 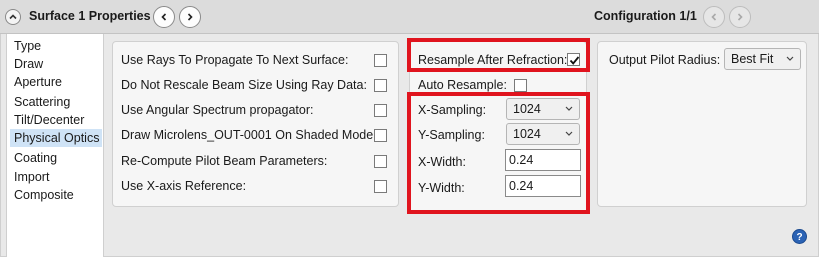 What do you see at coordinates (56, 102) in the screenshot?
I see `sidebar-item-scattering: Scattering` at bounding box center [56, 102].